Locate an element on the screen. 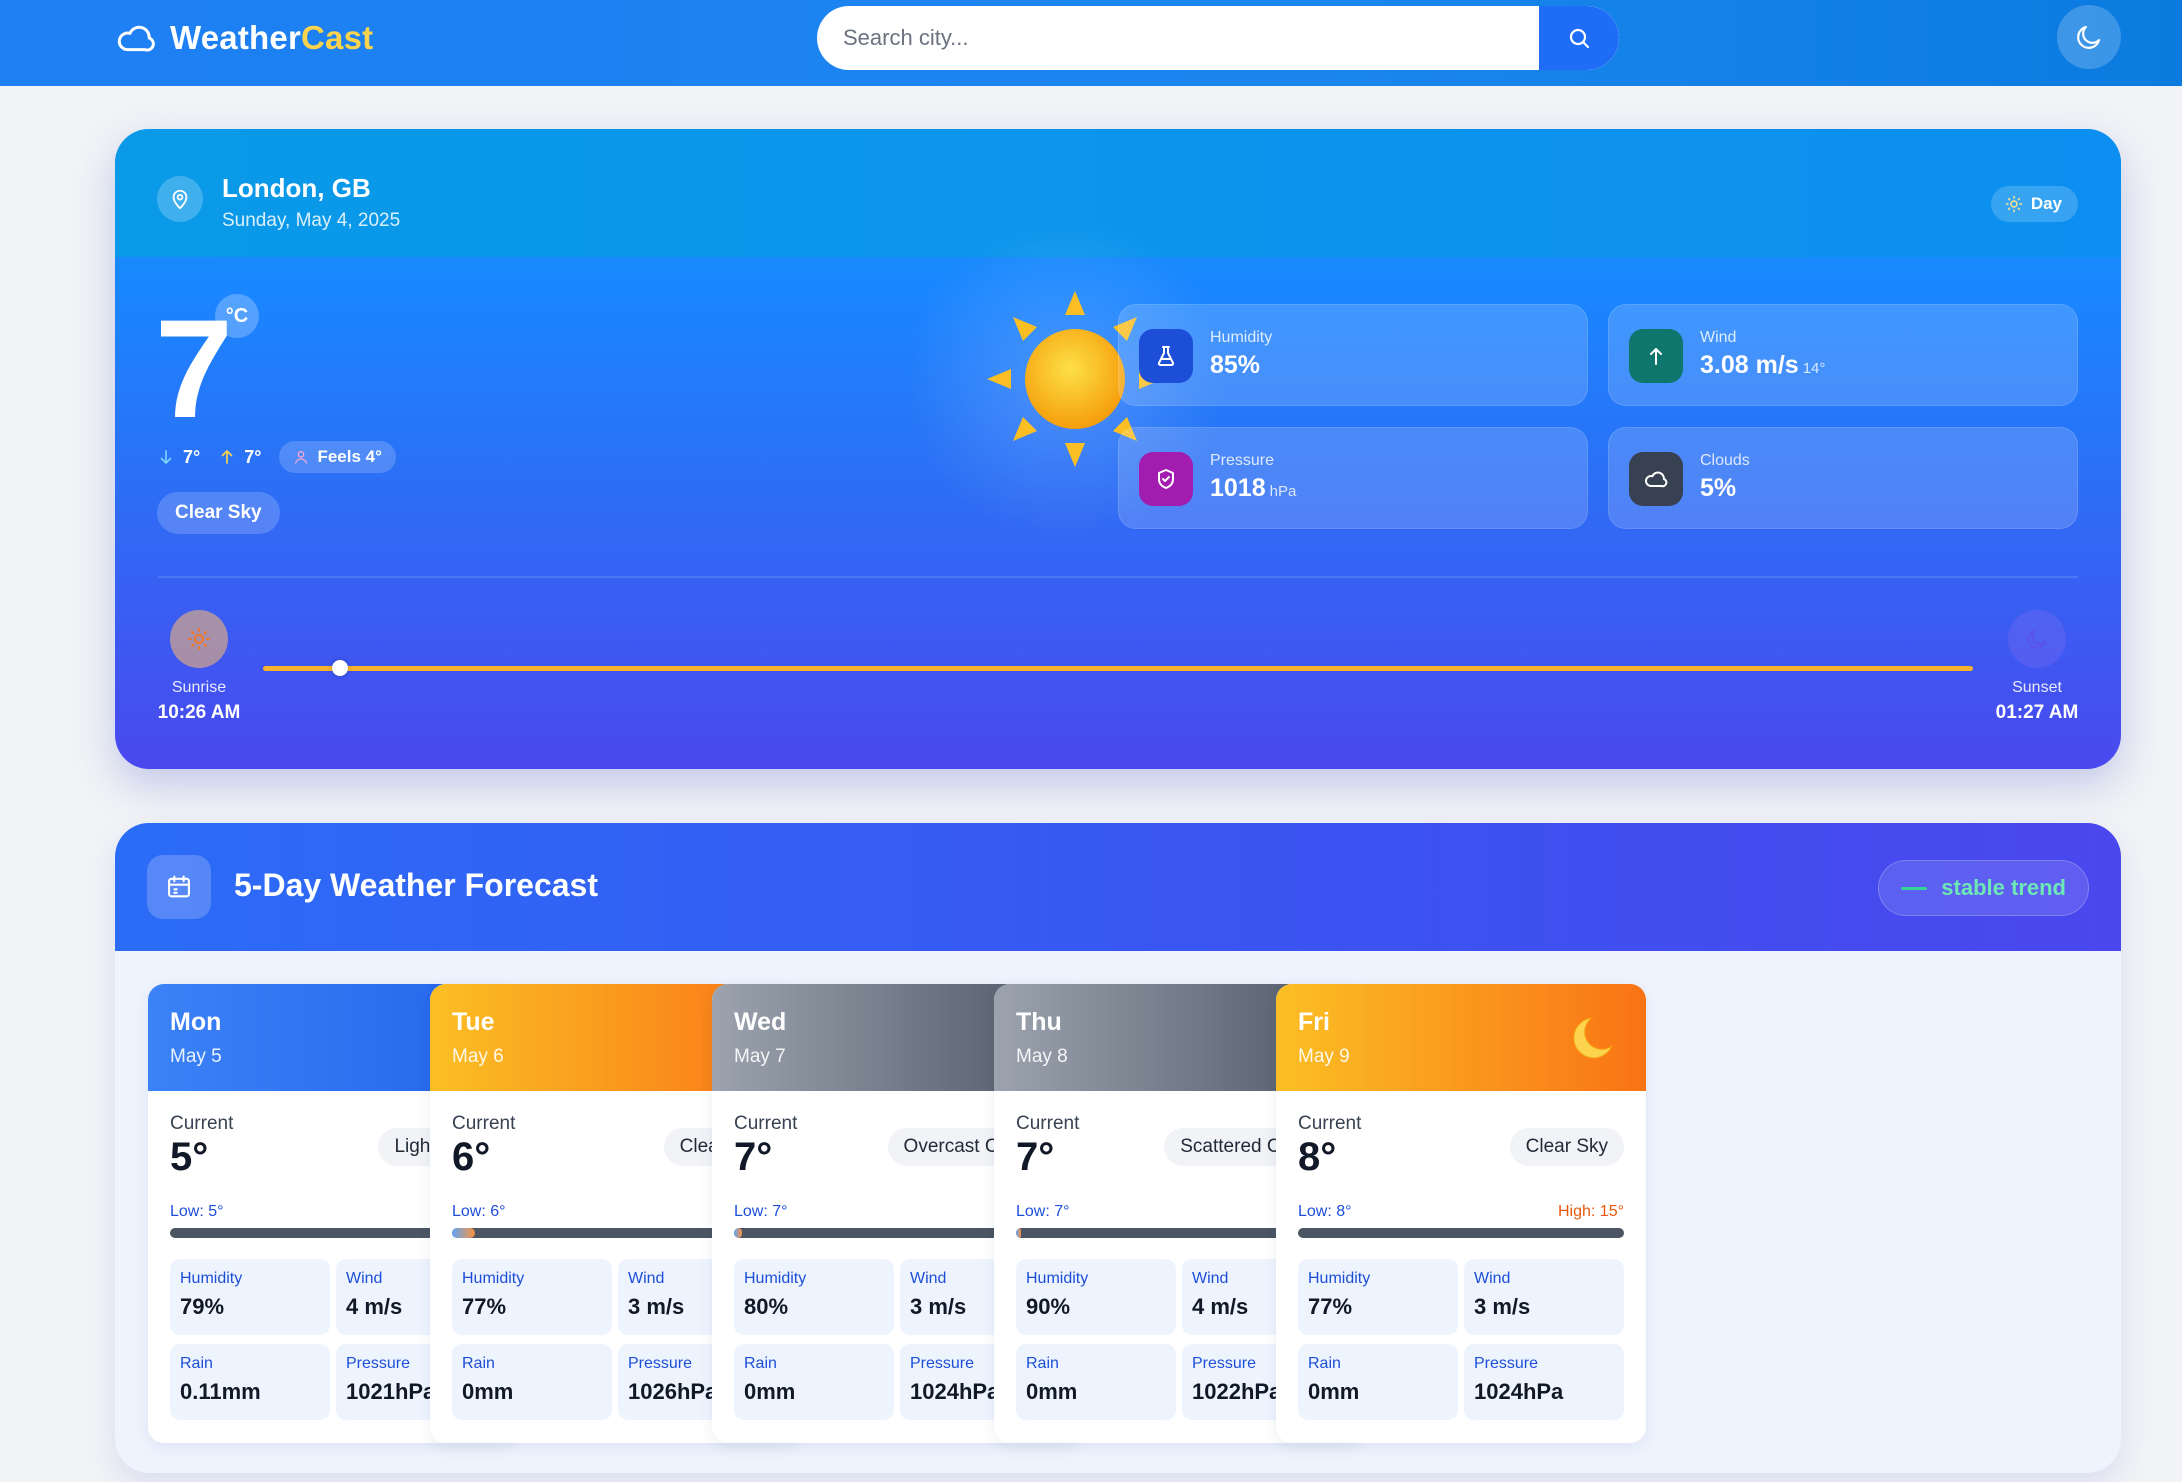 Image resolution: width=2182 pixels, height=1482 pixels. day-name: Fri is located at coordinates (1314, 1022).